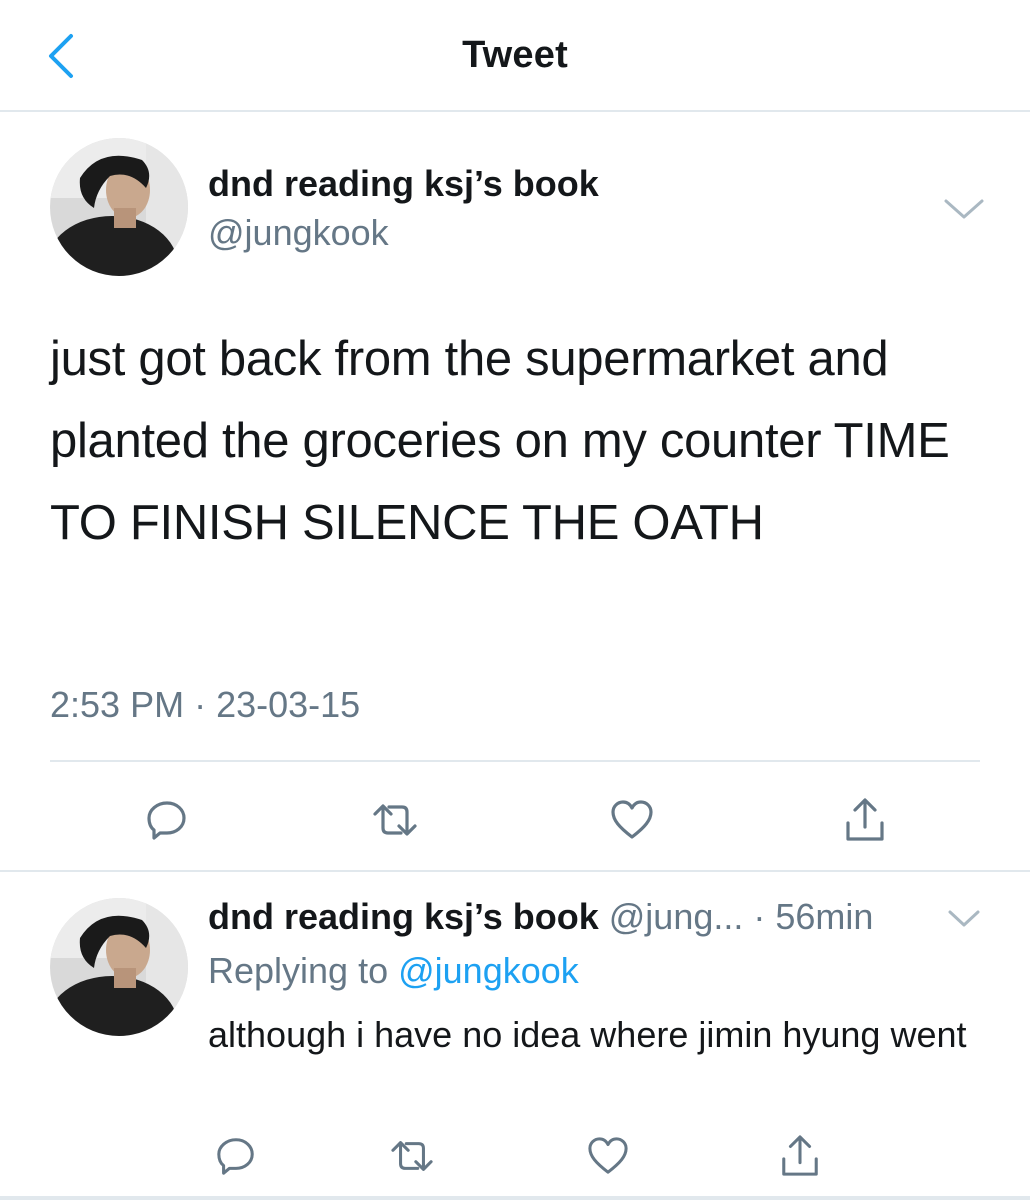 This screenshot has height=1200, width=1030. What do you see at coordinates (488, 970) in the screenshot?
I see `replying-to-link: @jungkook` at bounding box center [488, 970].